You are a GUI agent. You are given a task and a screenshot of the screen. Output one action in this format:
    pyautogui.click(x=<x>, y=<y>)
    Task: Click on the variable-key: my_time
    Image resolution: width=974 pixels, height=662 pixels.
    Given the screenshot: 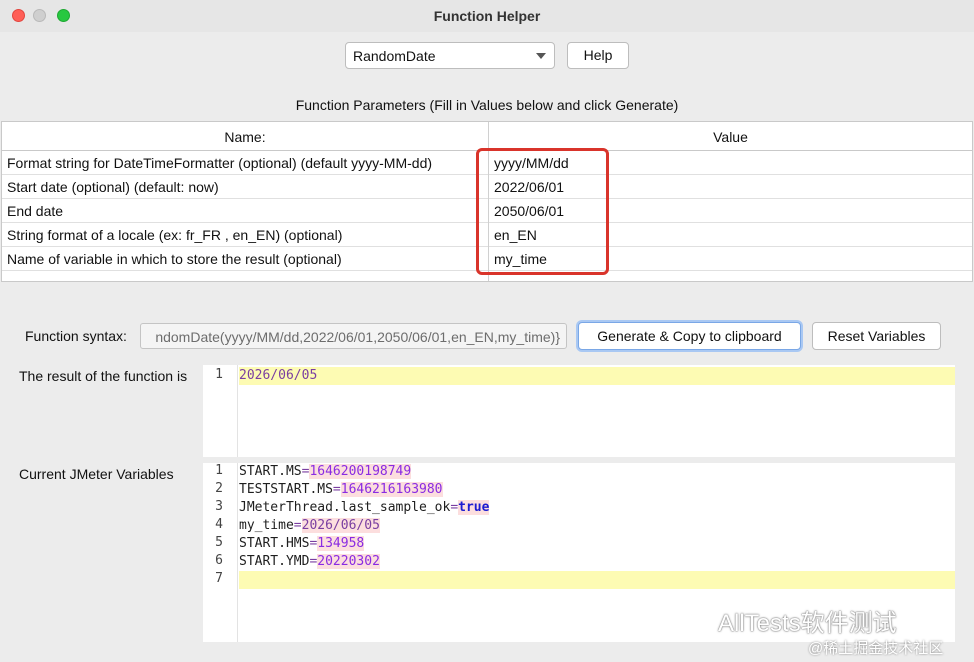 What is the action you would take?
    pyautogui.click(x=266, y=525)
    